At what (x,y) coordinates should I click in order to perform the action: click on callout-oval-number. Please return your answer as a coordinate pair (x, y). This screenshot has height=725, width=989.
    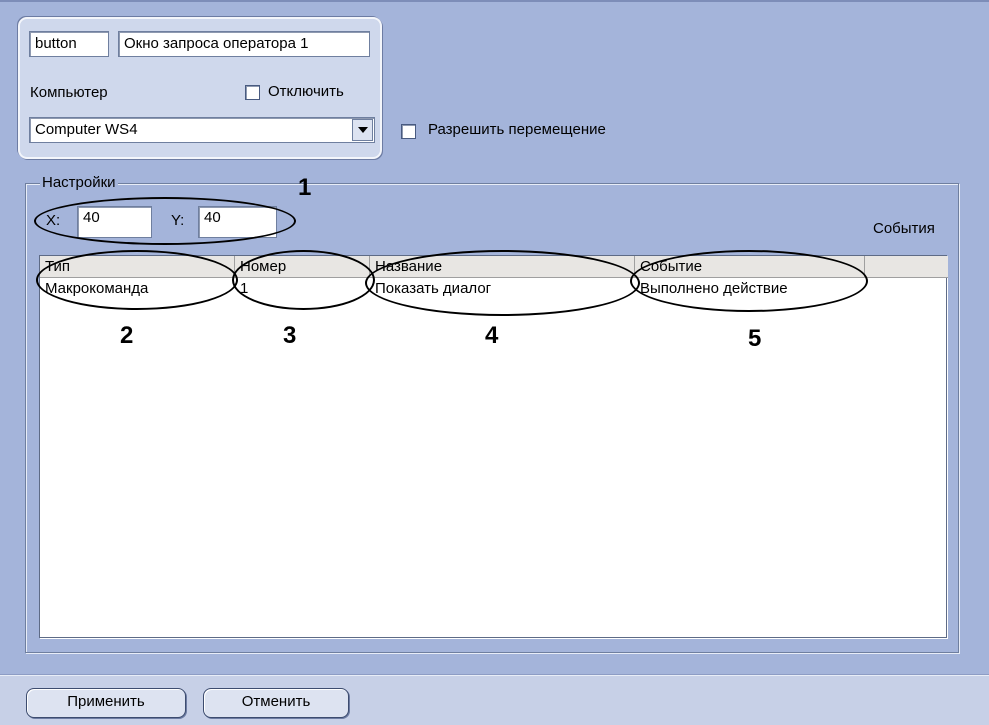
    Looking at the image, I should click on (303, 280).